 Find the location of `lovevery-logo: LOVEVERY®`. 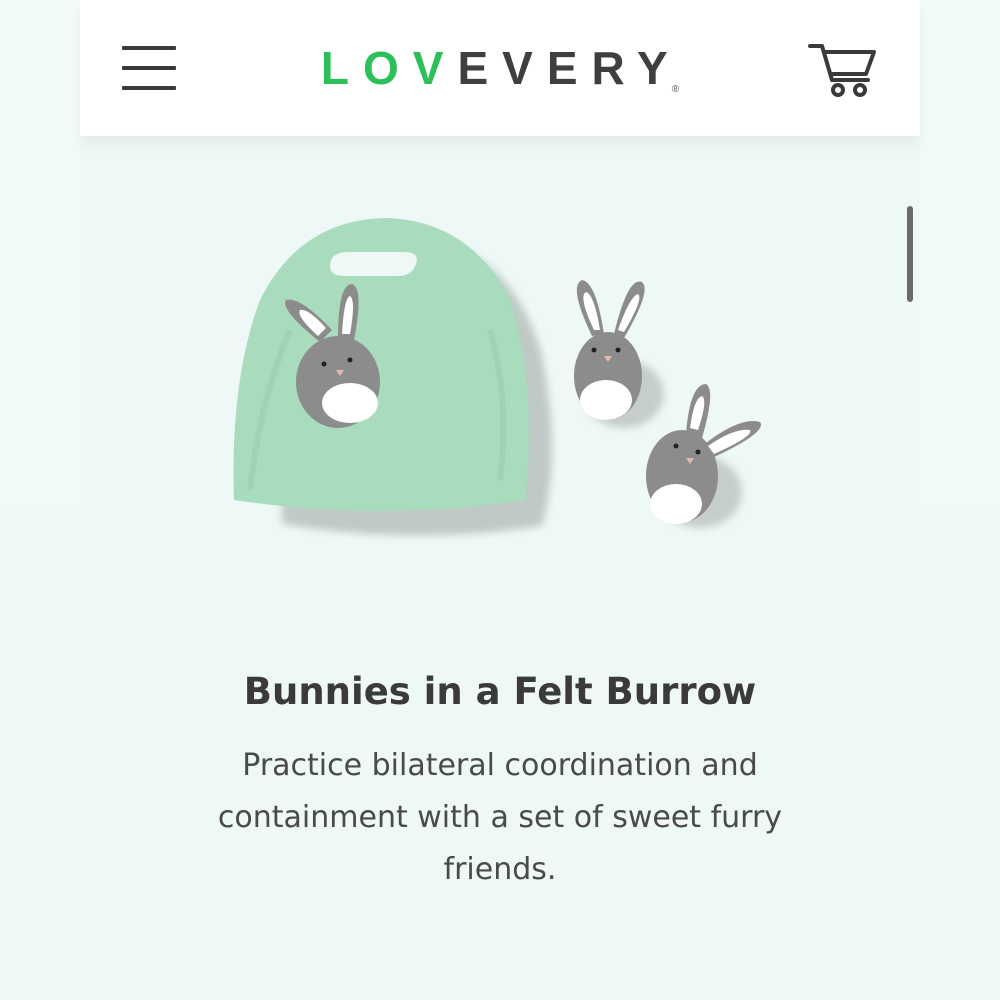

lovevery-logo: LOVEVERY® is located at coordinates (500, 79).